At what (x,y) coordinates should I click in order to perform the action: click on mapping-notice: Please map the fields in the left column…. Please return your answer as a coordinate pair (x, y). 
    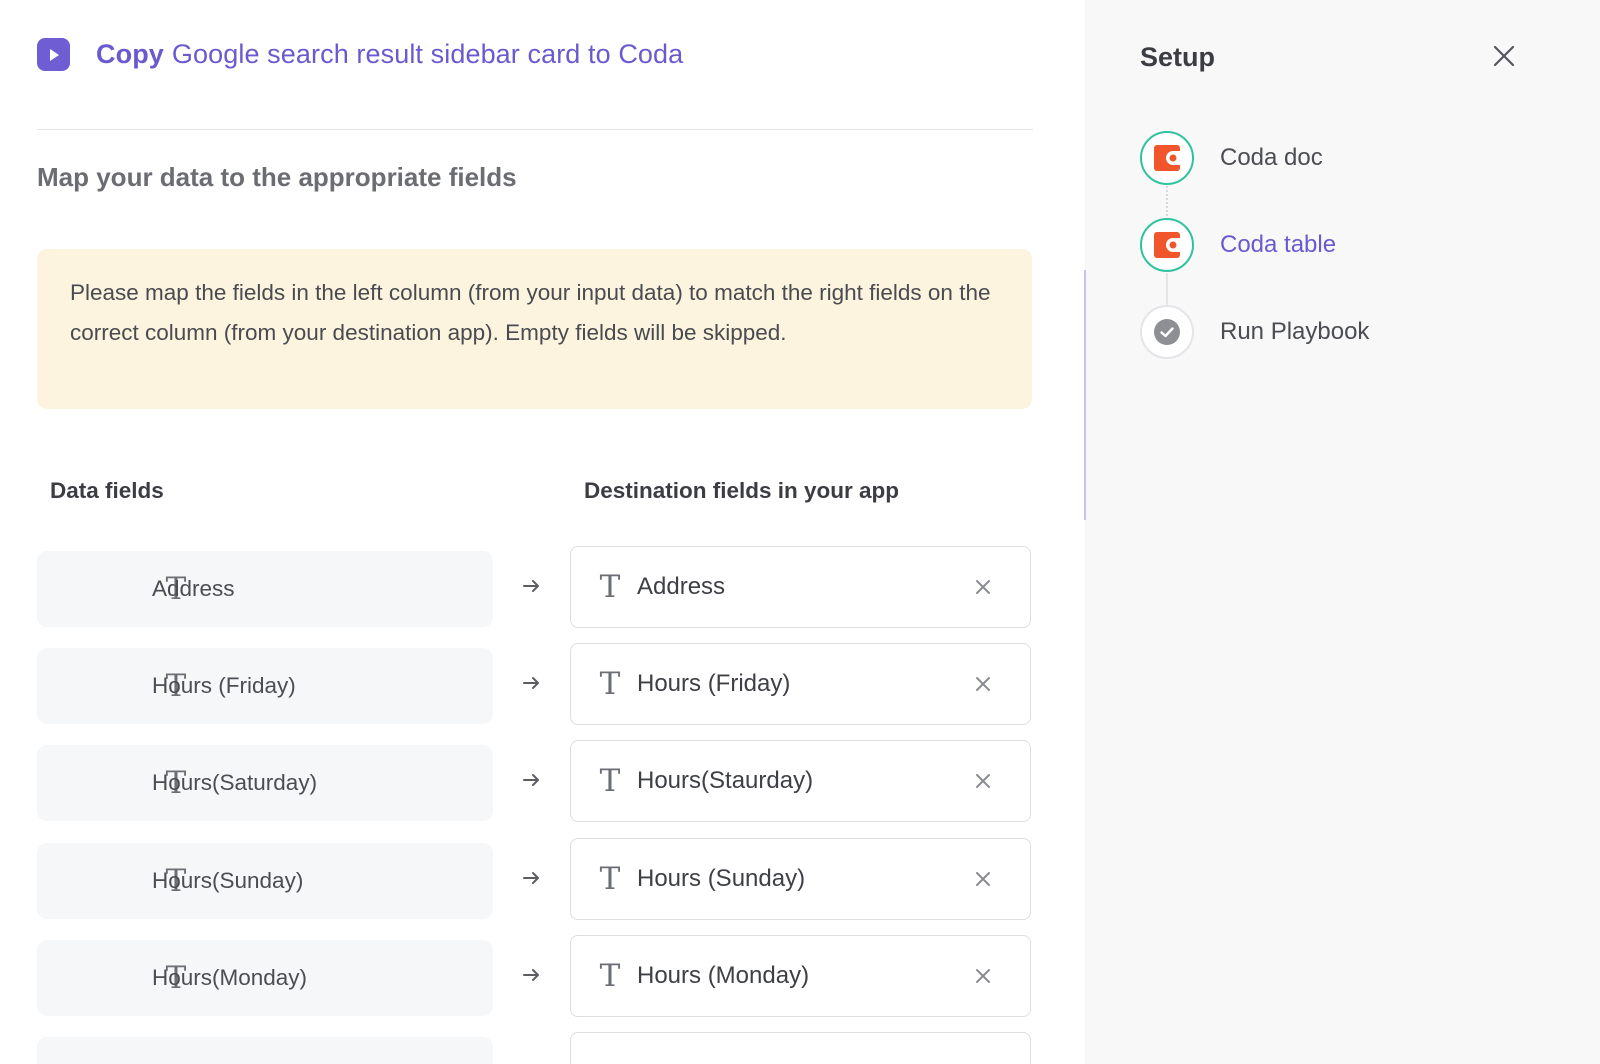
    Looking at the image, I should click on (534, 329).